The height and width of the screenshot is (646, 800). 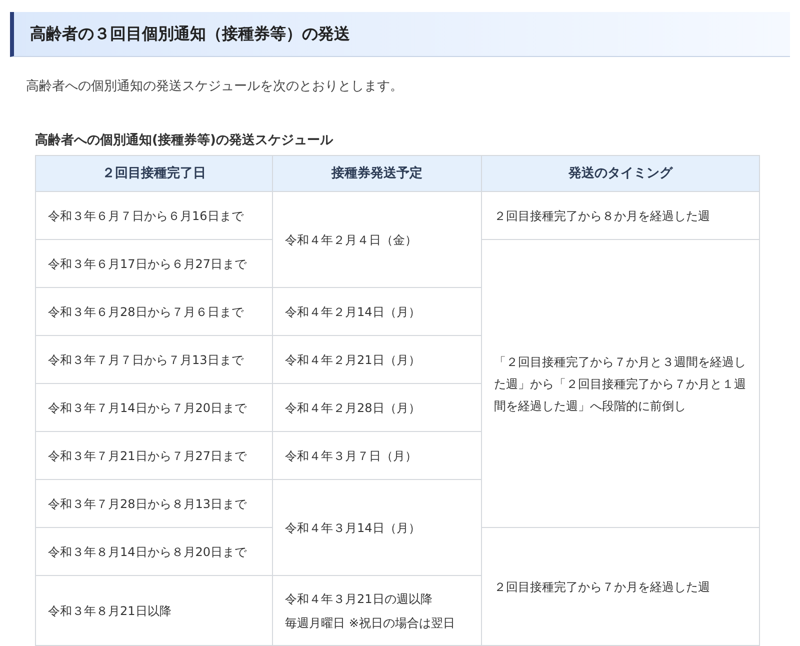 I want to click on column-header: 接種券発送予定, so click(x=377, y=174).